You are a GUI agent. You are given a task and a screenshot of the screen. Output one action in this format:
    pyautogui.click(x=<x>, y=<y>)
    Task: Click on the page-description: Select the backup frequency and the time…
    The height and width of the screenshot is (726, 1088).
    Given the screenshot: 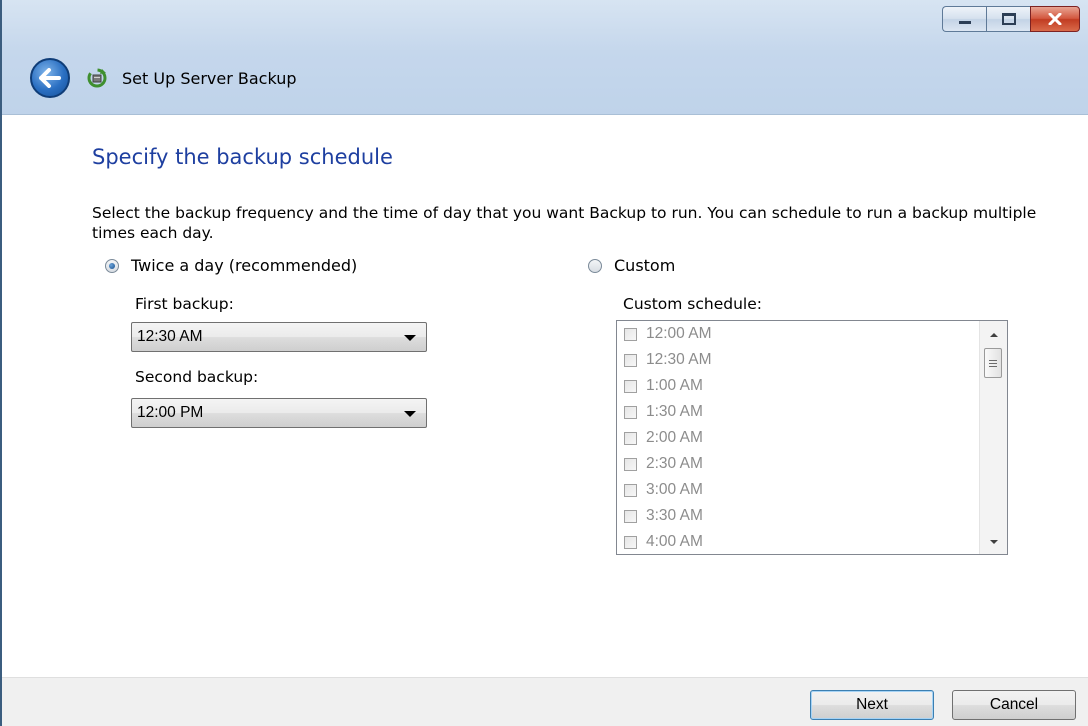 What is the action you would take?
    pyautogui.click(x=564, y=223)
    